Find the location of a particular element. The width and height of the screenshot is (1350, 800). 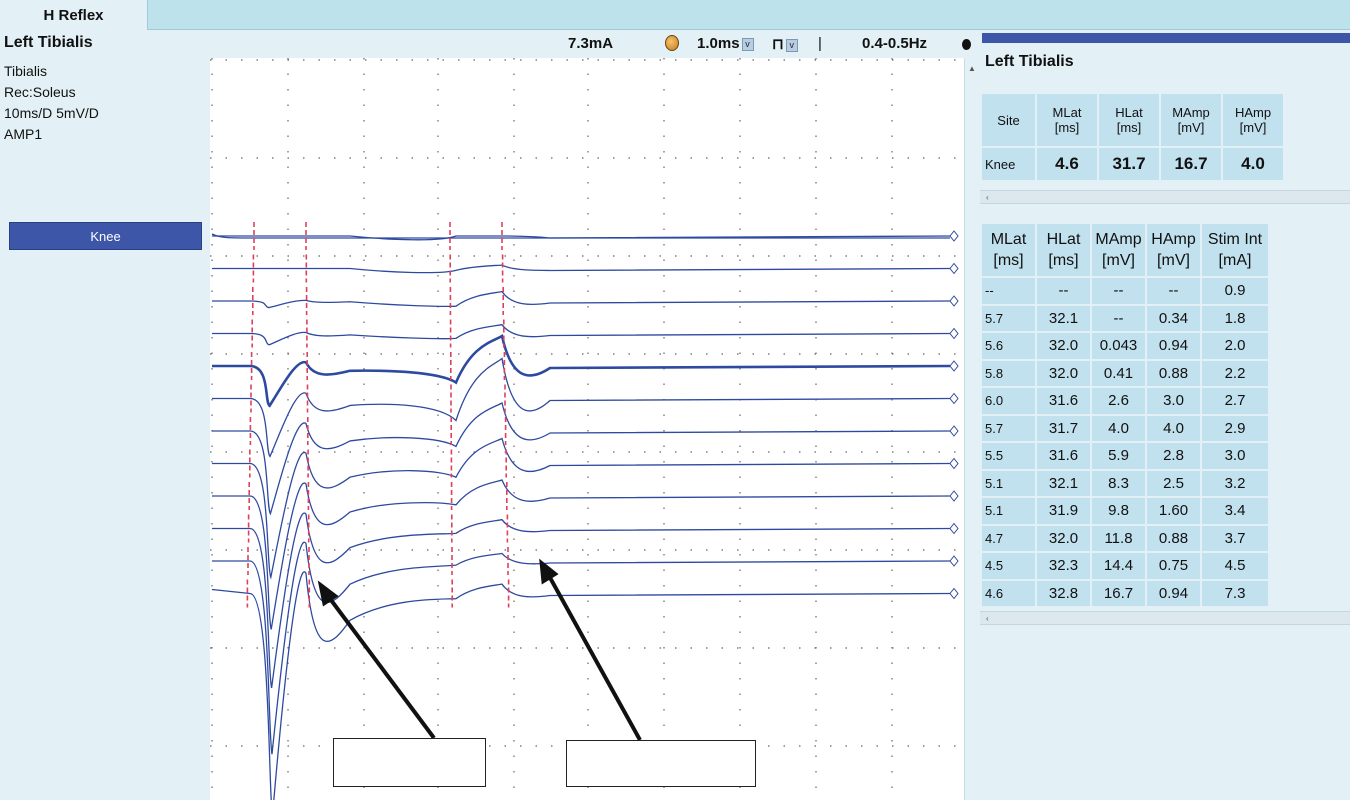

detail-cell: 11.8 is located at coordinates (1118, 538).